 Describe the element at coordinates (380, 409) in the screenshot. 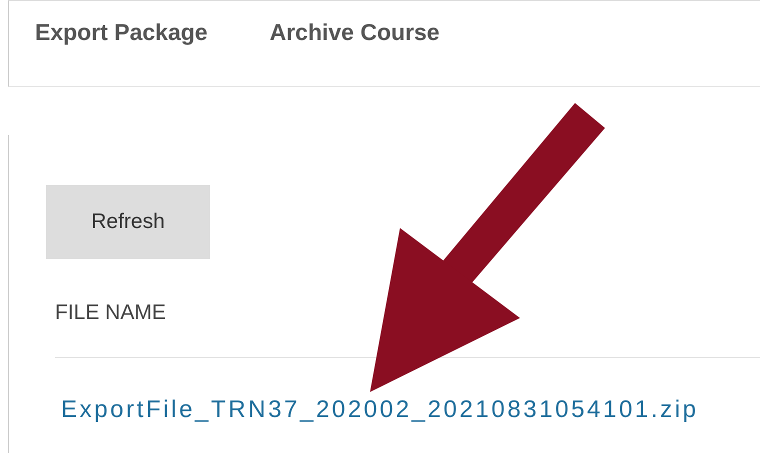

I see `file-link: ExportFile_TRN37_202002_20210831054101.zip` at that location.